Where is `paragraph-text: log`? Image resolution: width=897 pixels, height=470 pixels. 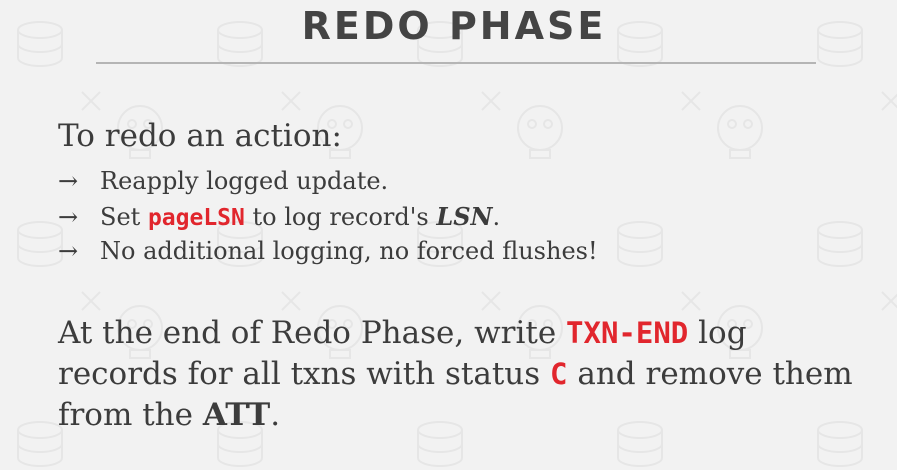
paragraph-text: log is located at coordinates (722, 333).